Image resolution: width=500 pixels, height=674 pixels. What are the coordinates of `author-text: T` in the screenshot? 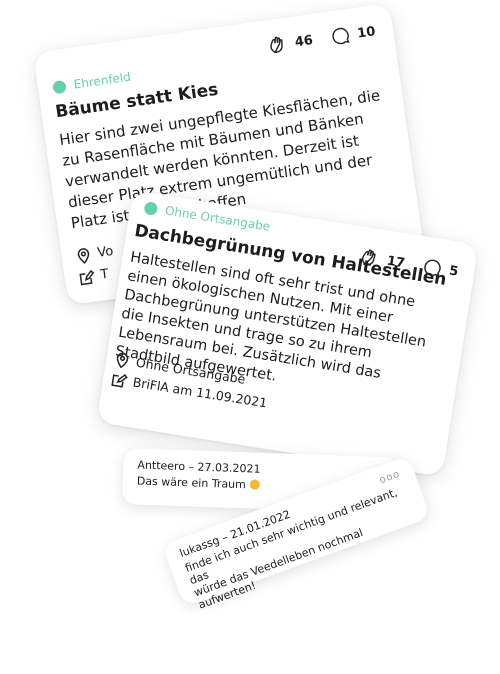 It's located at (104, 274).